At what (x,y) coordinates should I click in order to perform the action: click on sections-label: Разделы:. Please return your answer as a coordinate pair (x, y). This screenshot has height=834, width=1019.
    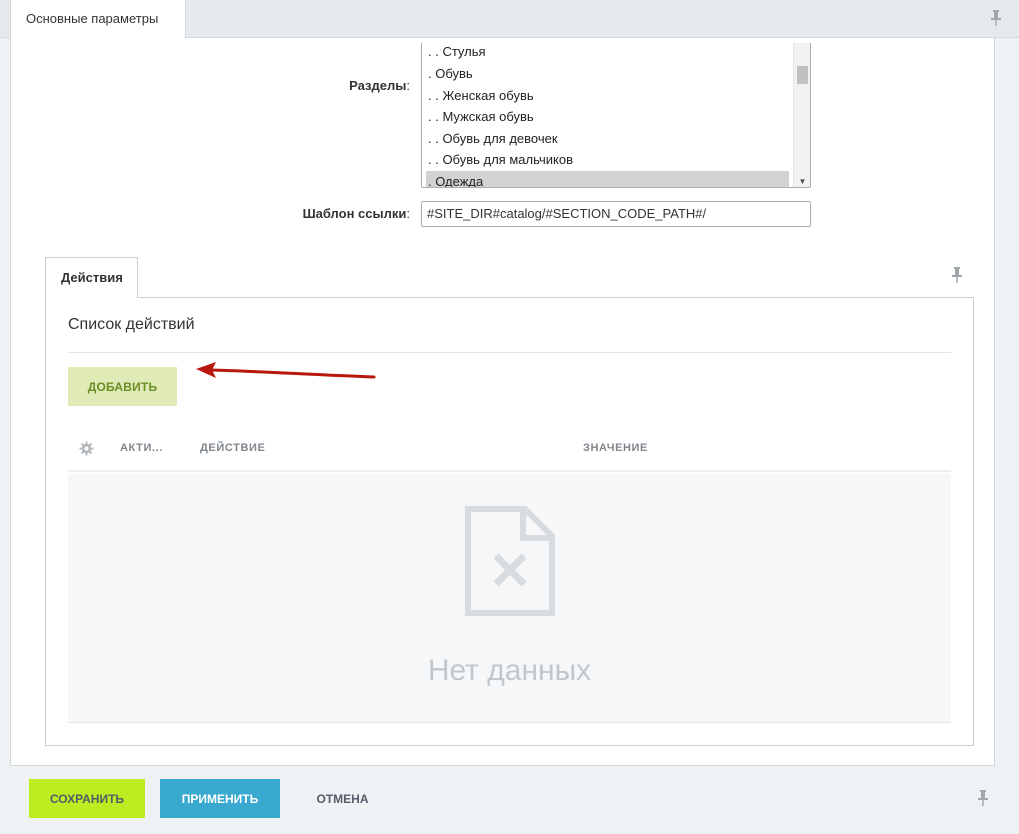
    Looking at the image, I should click on (379, 85).